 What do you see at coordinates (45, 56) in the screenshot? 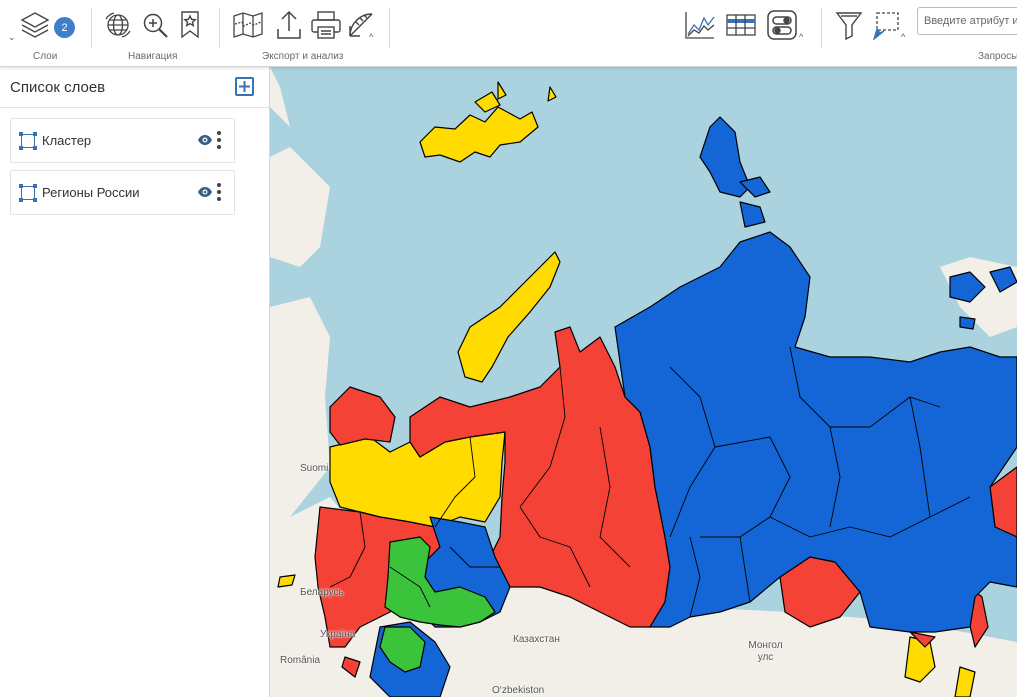
I see `group-label-layers: Слои` at bounding box center [45, 56].